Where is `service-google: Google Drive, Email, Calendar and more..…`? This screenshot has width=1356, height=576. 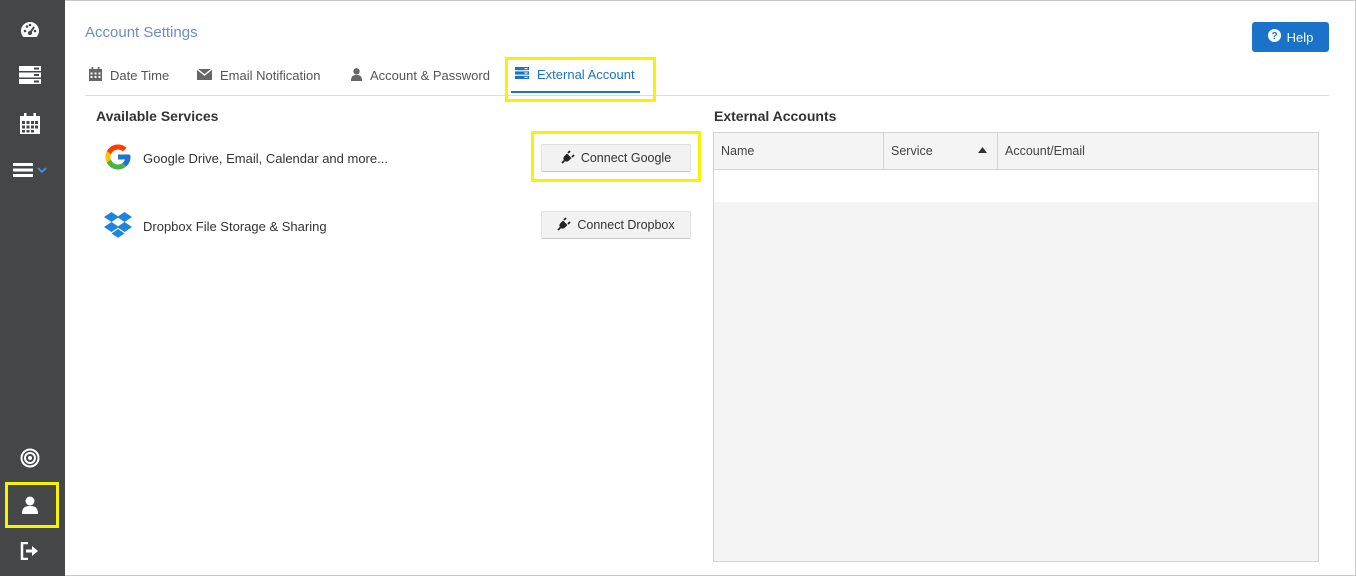
service-google: Google Drive, Email, Calendar and more..… is located at coordinates (245, 158).